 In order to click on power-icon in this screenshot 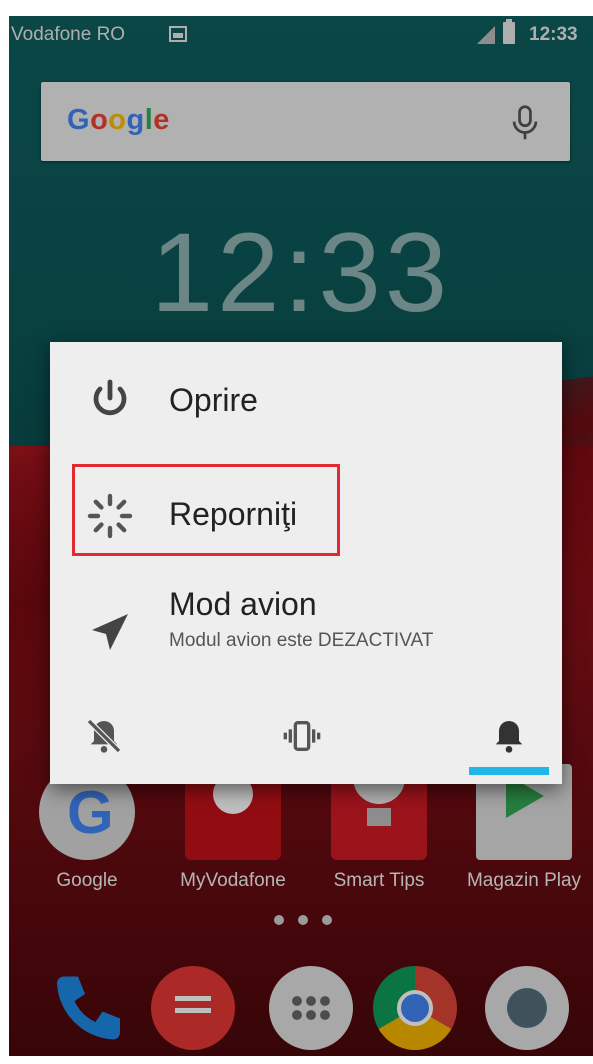, I will do `click(110, 397)`.